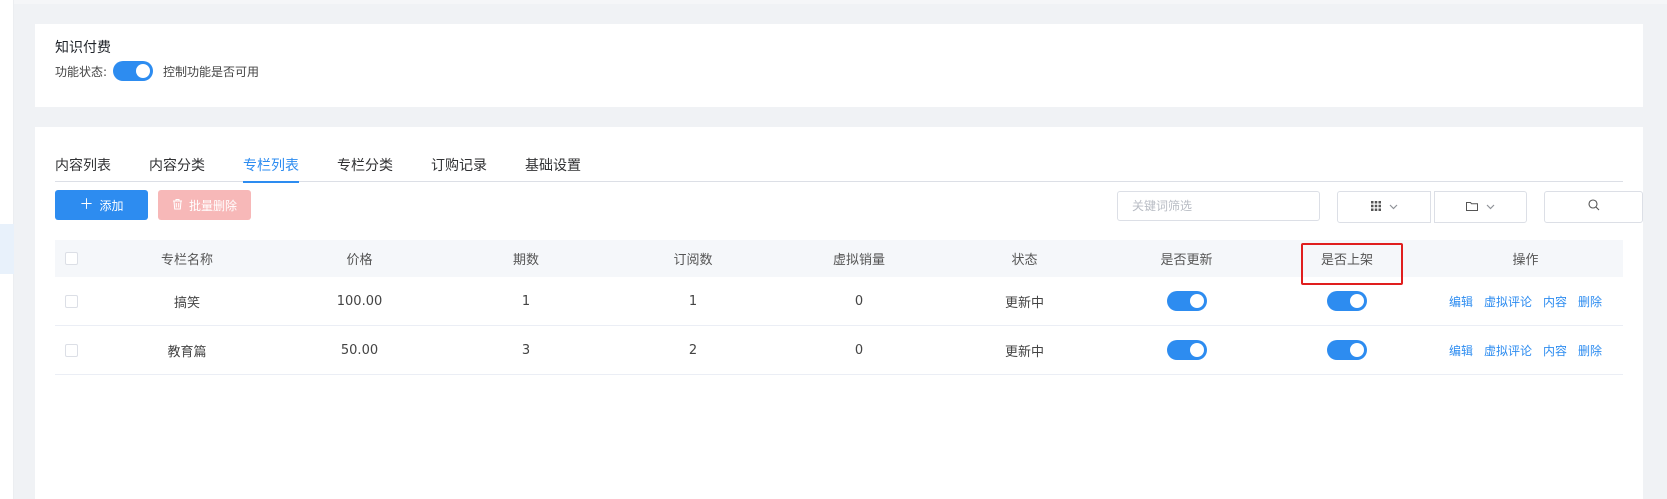 The width and height of the screenshot is (1667, 499). Describe the element at coordinates (1472, 207) in the screenshot. I see `folder-icon` at that location.